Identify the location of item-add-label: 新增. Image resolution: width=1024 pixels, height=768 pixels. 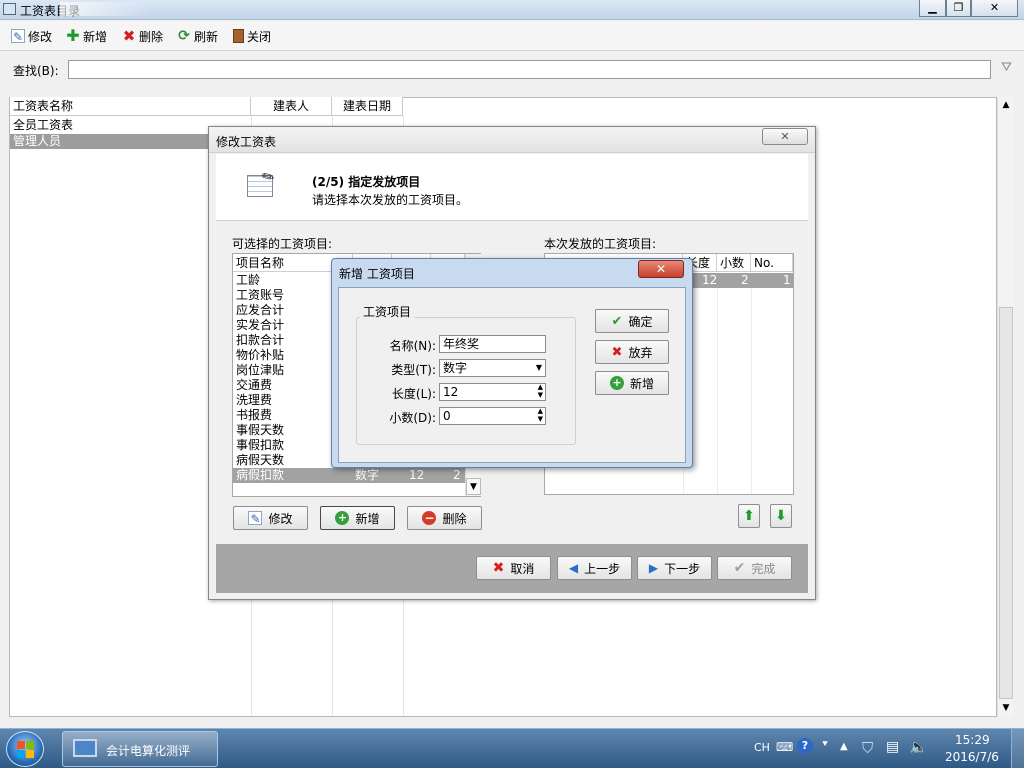
(367, 518).